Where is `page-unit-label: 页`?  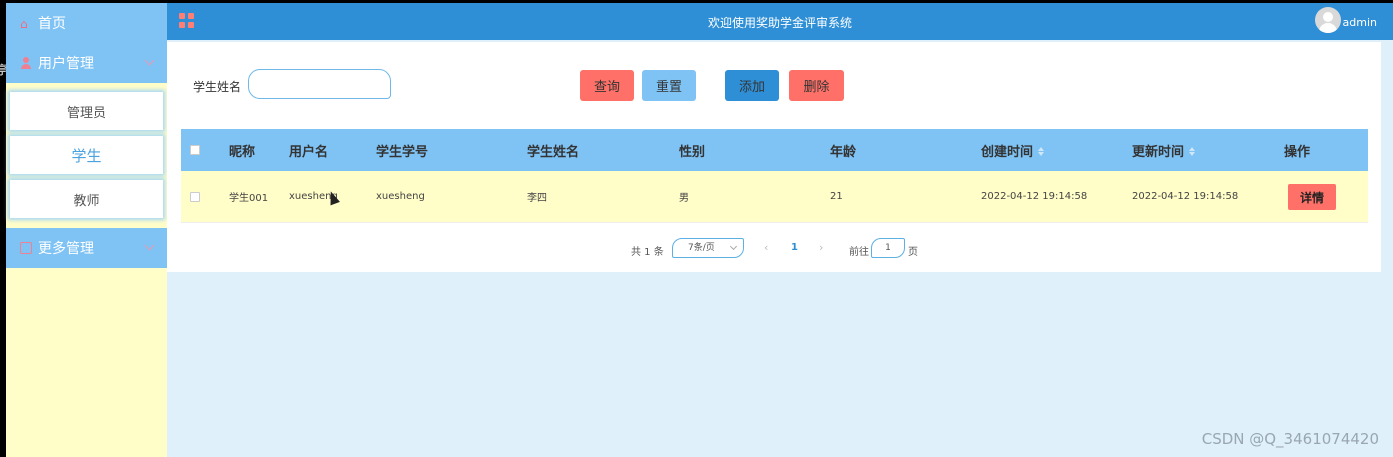 page-unit-label: 页 is located at coordinates (913, 252).